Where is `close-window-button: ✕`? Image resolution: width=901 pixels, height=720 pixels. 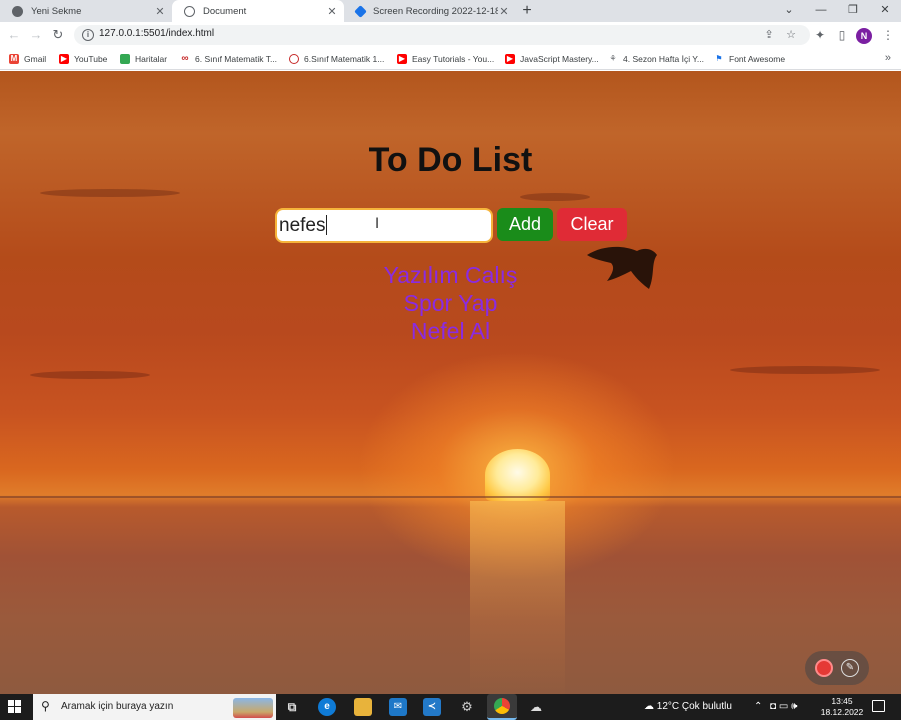
close-window-button: ✕ is located at coordinates (885, 11).